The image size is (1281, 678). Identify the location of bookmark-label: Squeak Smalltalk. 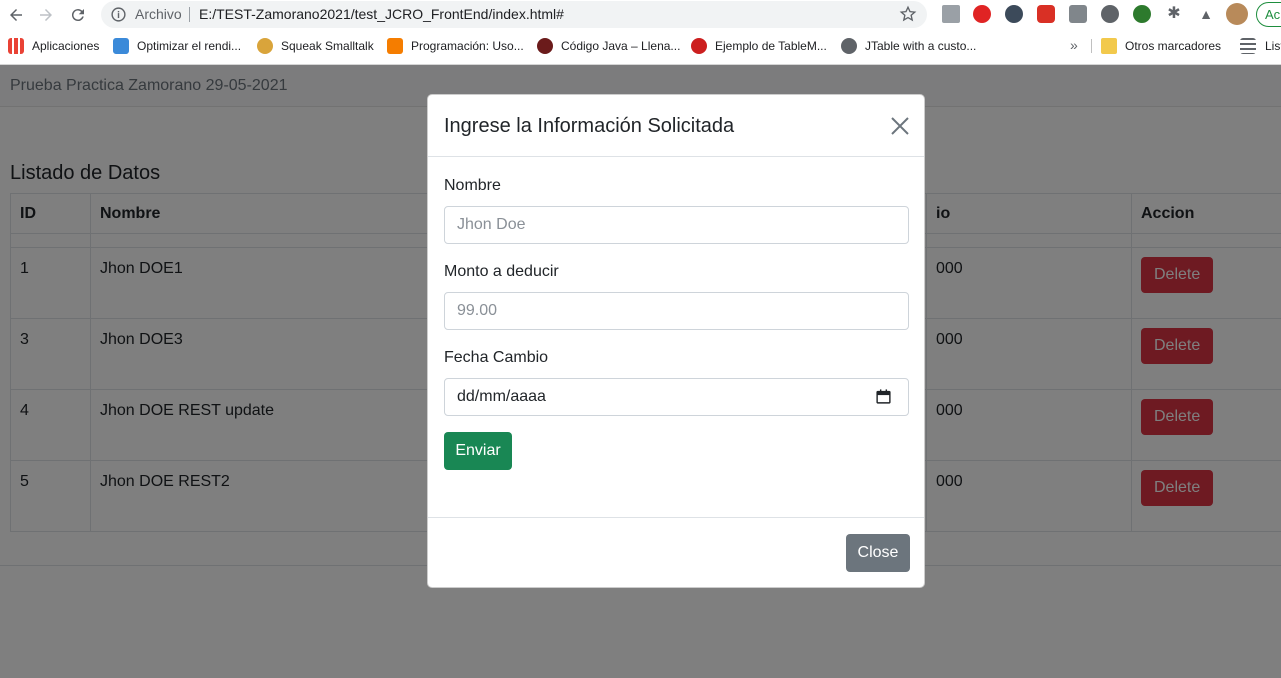
(327, 46).